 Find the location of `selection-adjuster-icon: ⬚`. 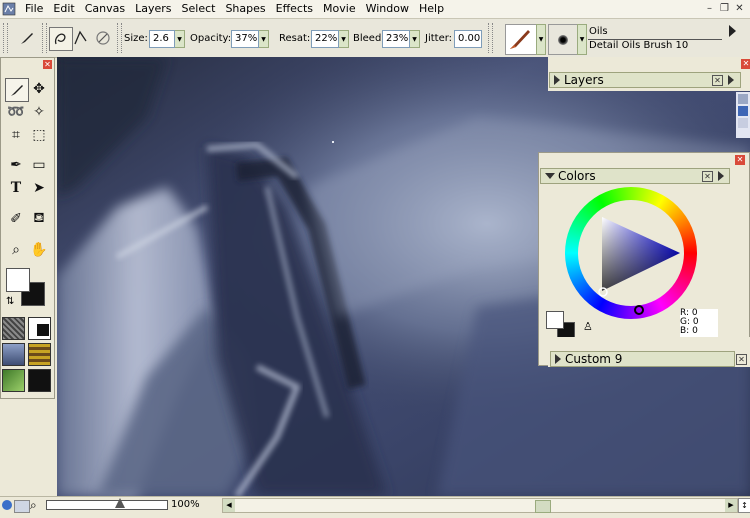

selection-adjuster-icon: ⬚ is located at coordinates (39, 135).